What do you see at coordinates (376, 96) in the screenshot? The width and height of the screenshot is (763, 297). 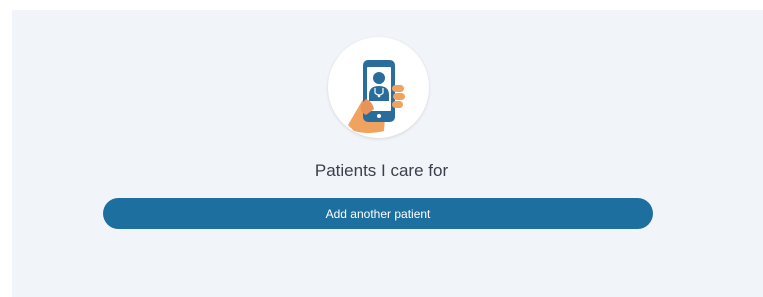 I see `phone-in-hand-doctor-icon` at bounding box center [376, 96].